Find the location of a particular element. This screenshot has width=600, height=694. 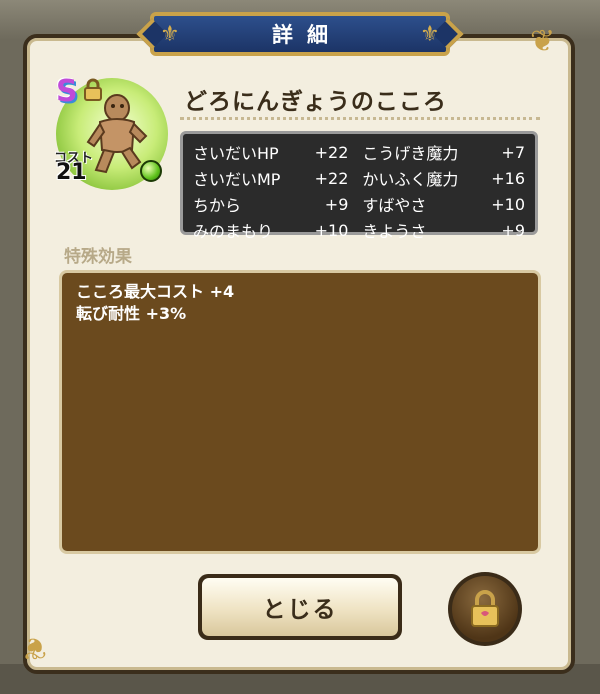

stat-row: さいだいMP +22 かいふく魔力 +16 is located at coordinates (359, 178).